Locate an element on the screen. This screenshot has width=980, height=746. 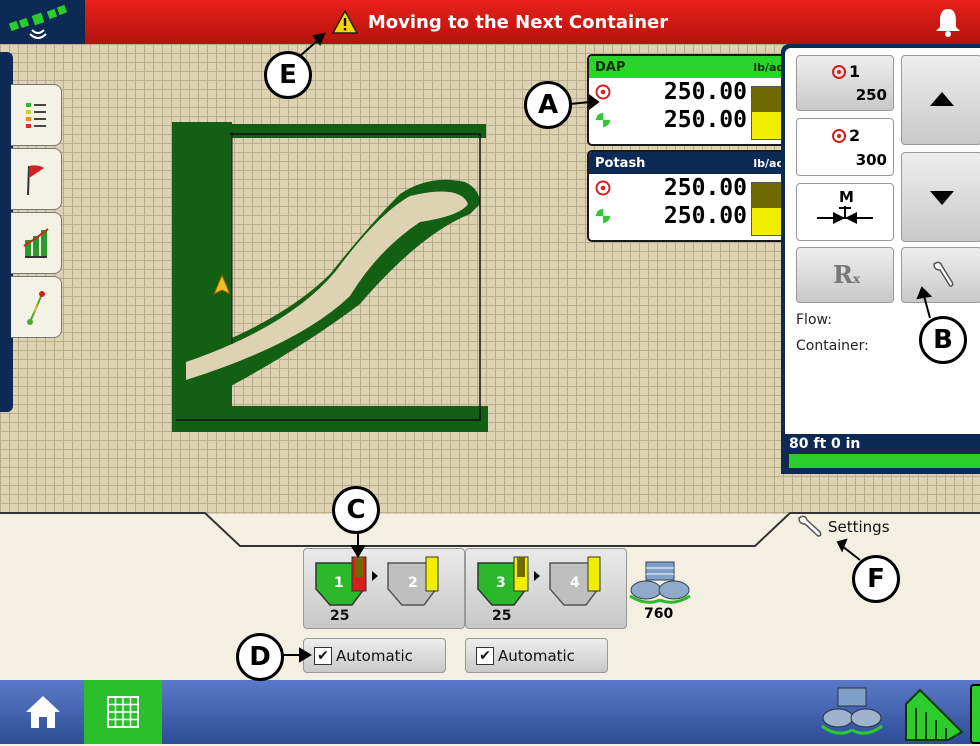
callout-b: B is located at coordinates (943, 340).